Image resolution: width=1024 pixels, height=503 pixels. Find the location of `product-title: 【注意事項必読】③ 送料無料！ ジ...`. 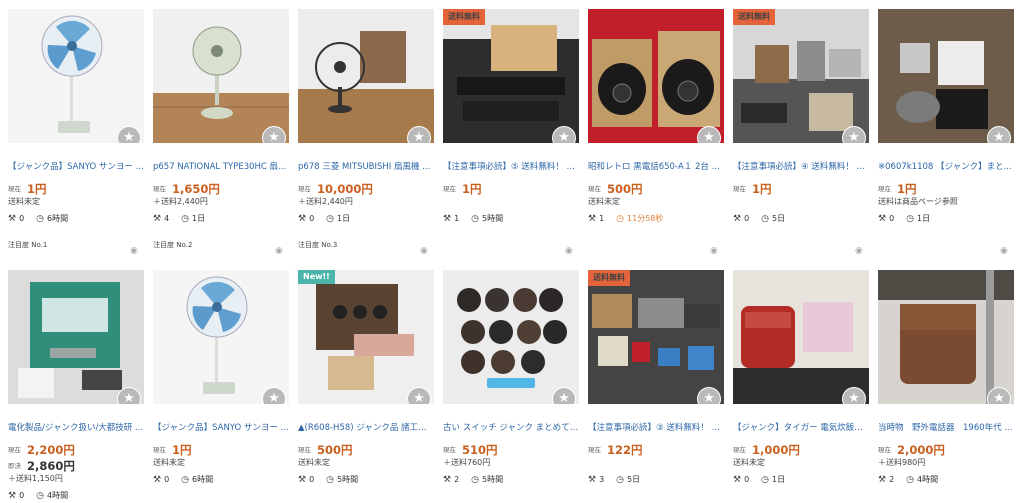

product-title: 【注意事項必読】③ 送料無料！ ジ... is located at coordinates (656, 428).